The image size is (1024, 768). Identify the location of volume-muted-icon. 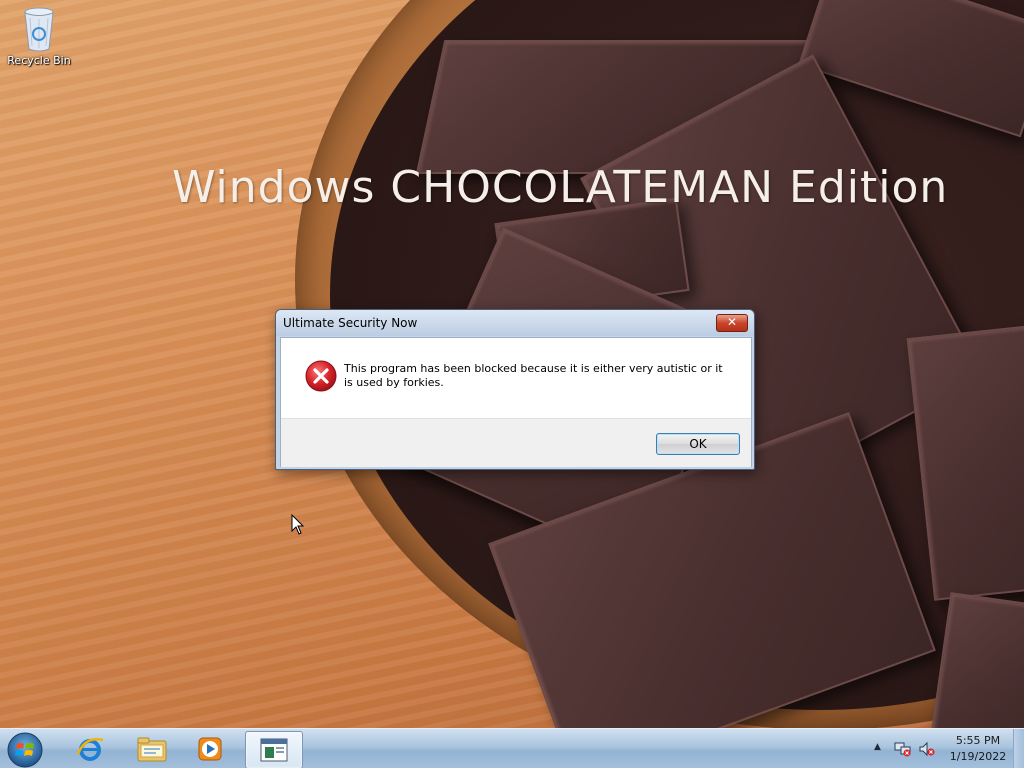
(927, 749).